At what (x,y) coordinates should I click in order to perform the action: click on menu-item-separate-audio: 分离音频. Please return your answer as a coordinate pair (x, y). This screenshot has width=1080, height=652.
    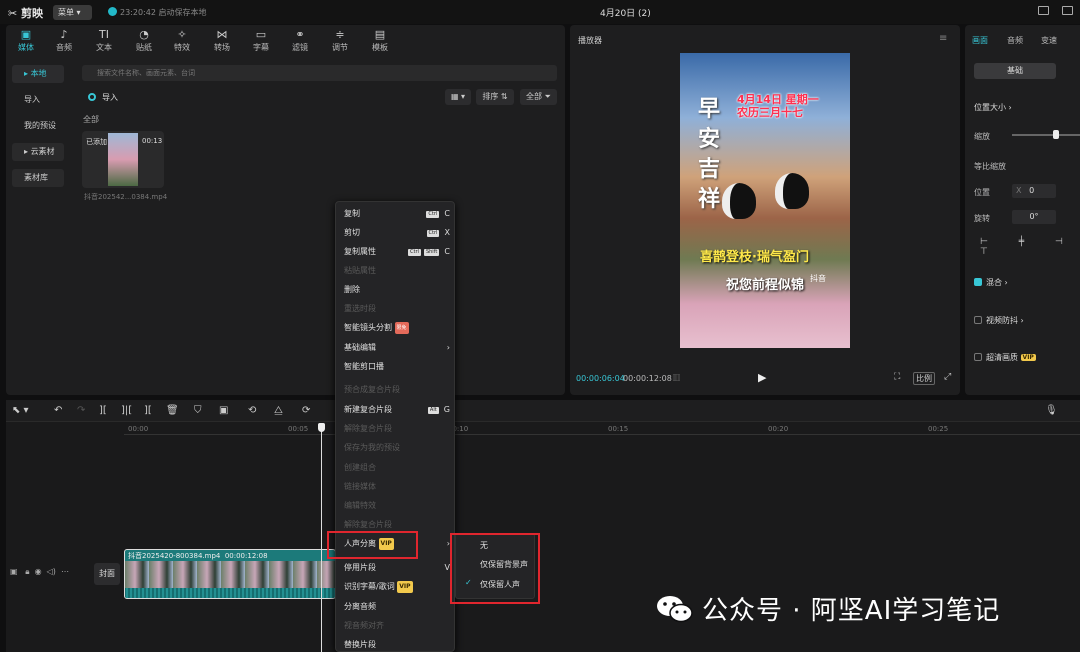
    Looking at the image, I should click on (397, 607).